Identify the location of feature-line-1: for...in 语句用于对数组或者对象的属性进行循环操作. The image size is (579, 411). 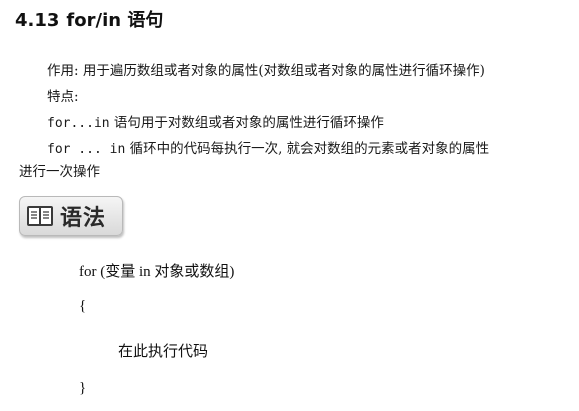
(215, 123).